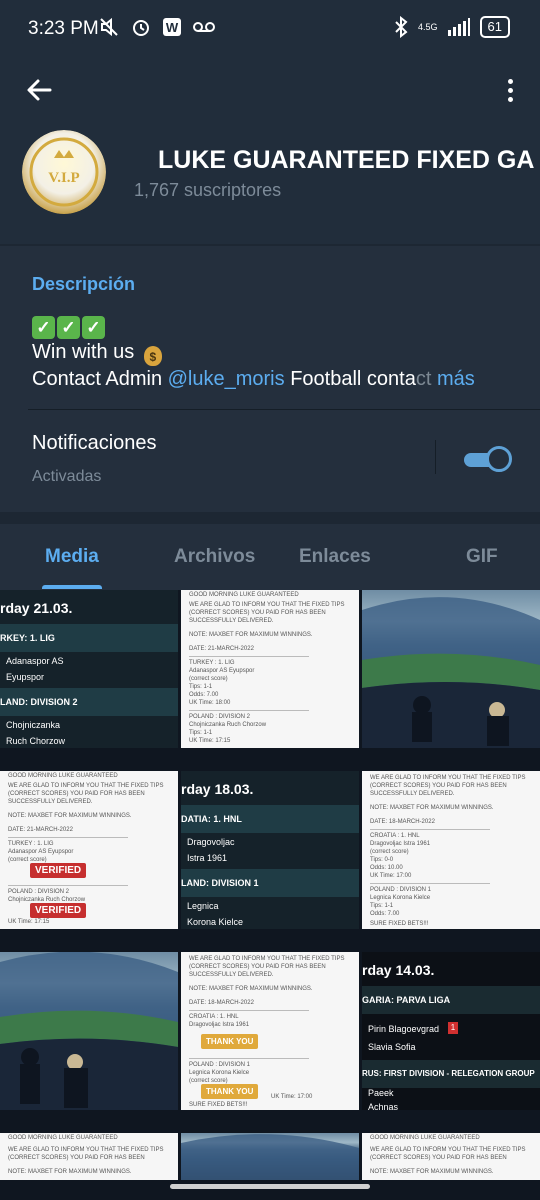 Image resolution: width=540 pixels, height=1200 pixels. What do you see at coordinates (284, 409) in the screenshot?
I see `divider` at bounding box center [284, 409].